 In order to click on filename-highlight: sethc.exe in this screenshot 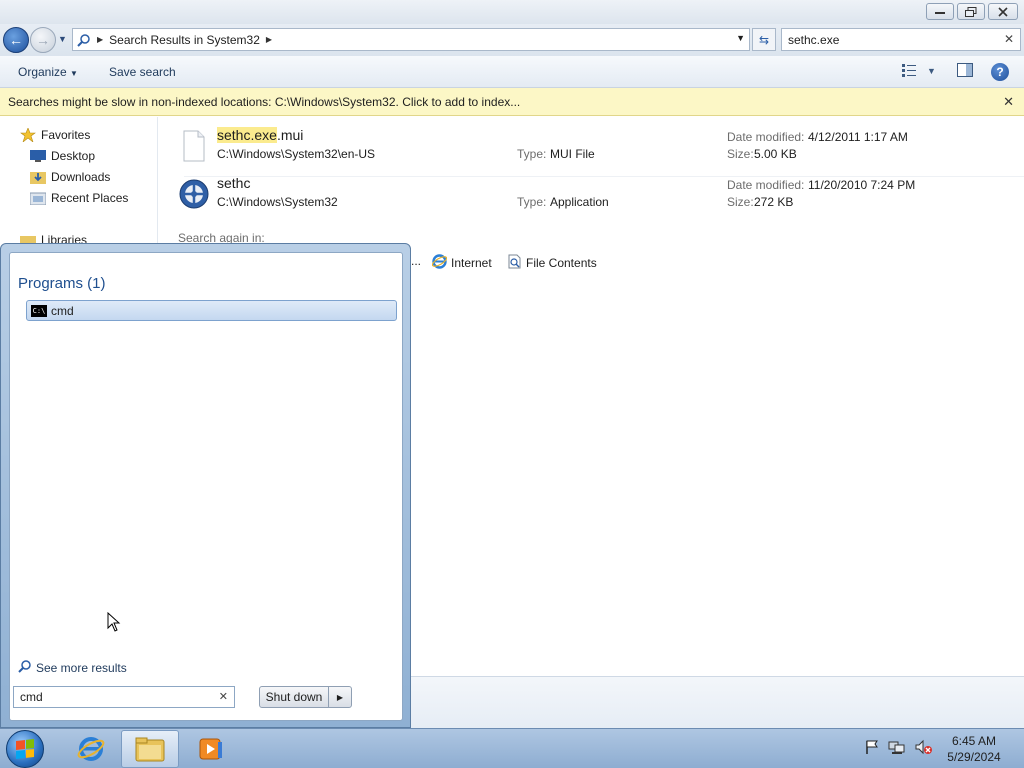, I will do `click(247, 135)`.